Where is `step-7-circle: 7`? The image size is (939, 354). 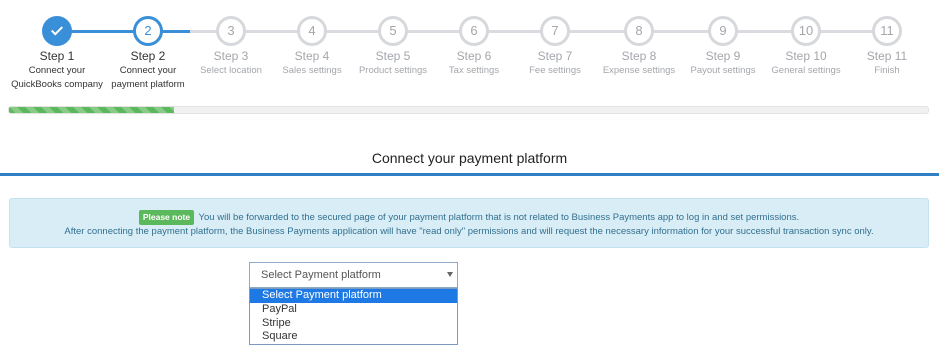 step-7-circle: 7 is located at coordinates (555, 31).